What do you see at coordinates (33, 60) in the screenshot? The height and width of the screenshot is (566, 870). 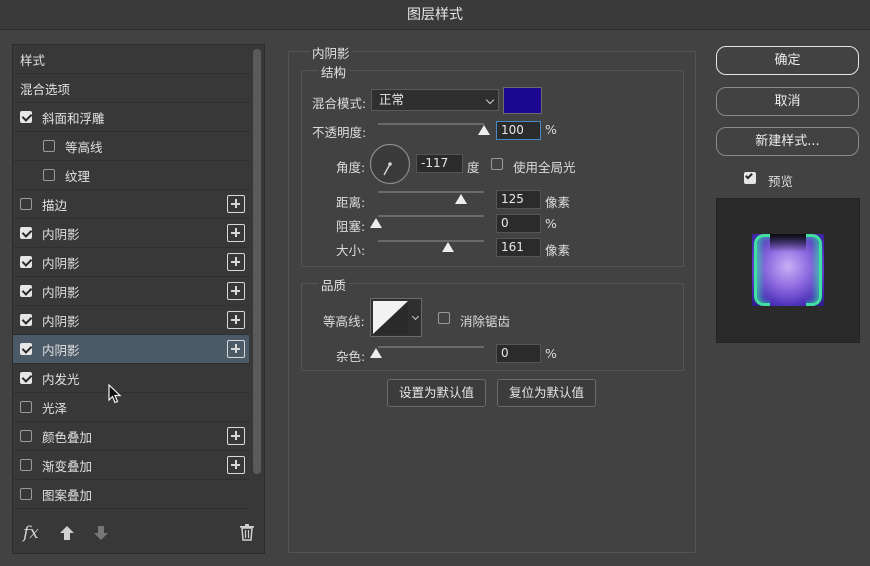 I see `style-item-label: 样式` at bounding box center [33, 60].